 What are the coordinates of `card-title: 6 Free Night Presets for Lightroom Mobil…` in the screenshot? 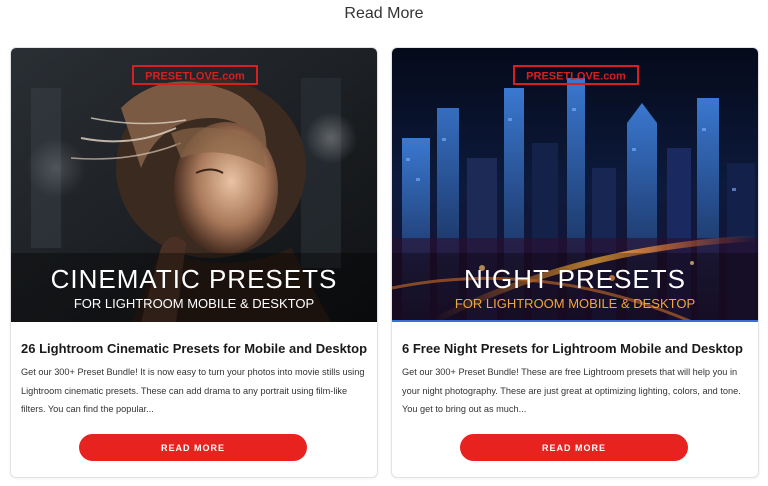 It's located at (577, 348).